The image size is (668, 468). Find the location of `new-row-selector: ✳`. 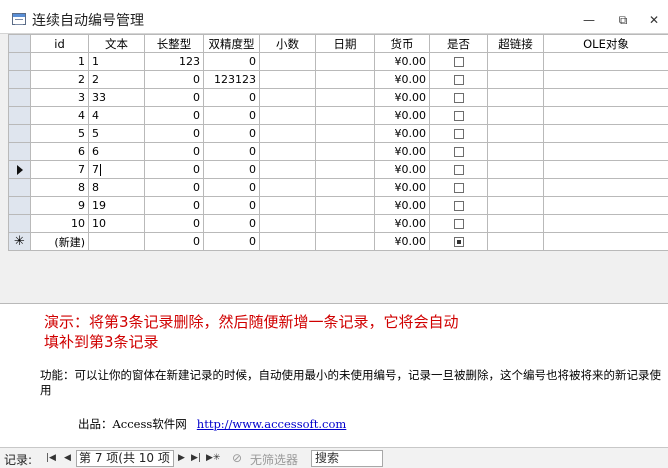

new-row-selector: ✳ is located at coordinates (19, 241).